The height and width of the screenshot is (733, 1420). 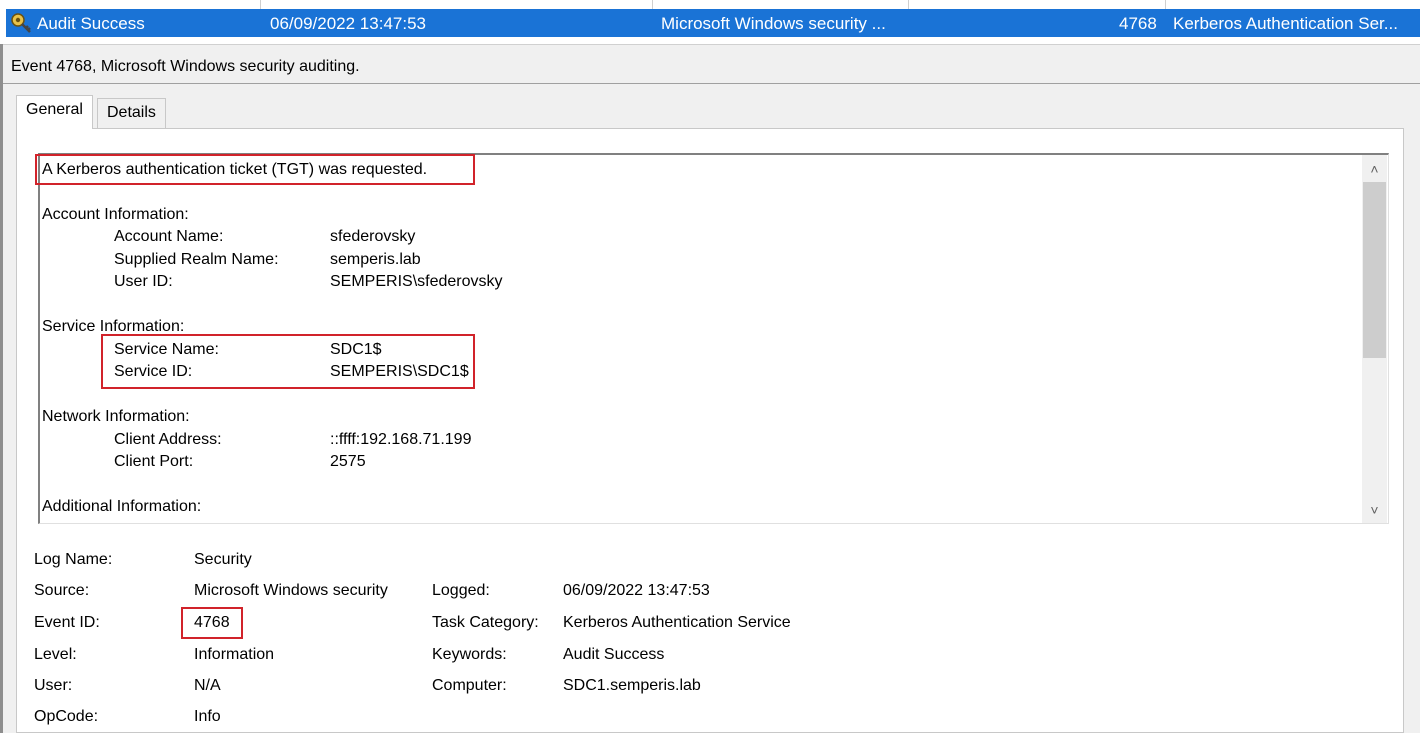 I want to click on highlight-box-headline, so click(x=255, y=169).